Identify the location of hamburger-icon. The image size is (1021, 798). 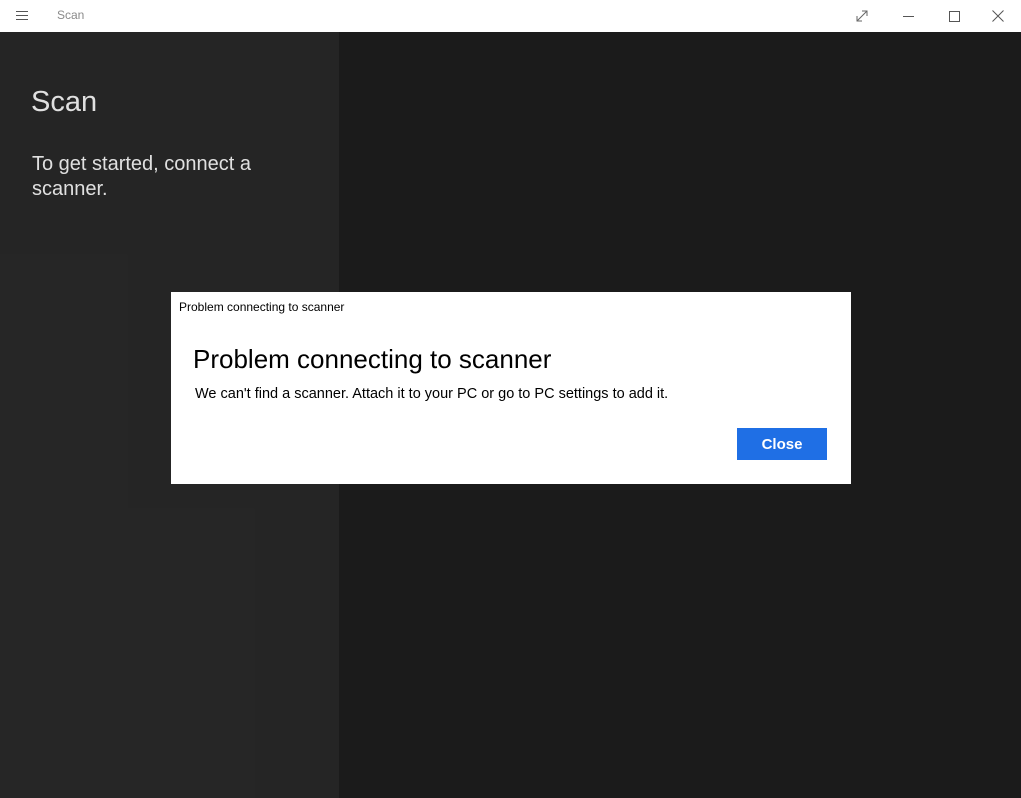
(22, 16).